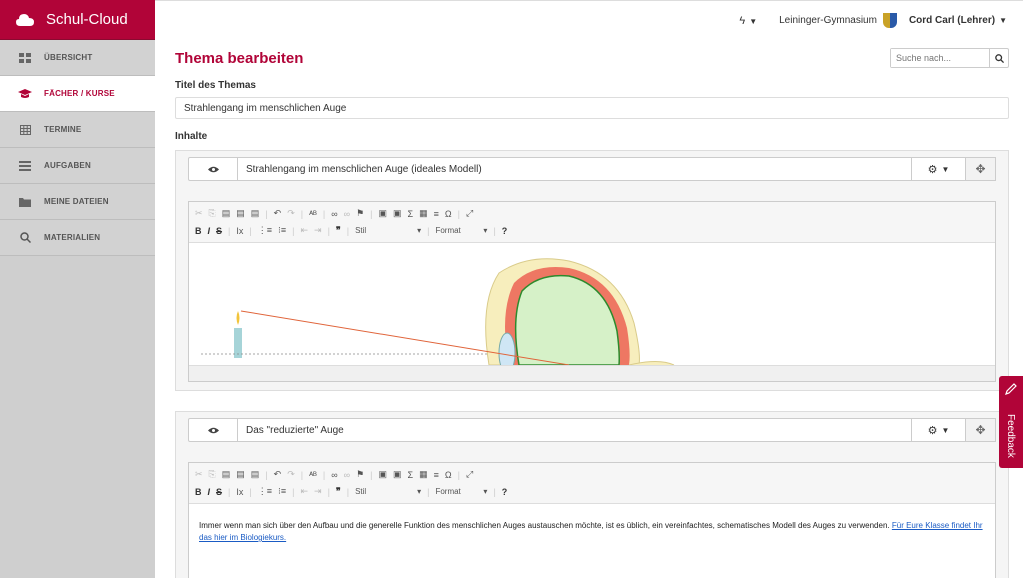 This screenshot has width=1023, height=578. I want to click on sidebar-item-materials: MATERIALIEN, so click(77, 238).